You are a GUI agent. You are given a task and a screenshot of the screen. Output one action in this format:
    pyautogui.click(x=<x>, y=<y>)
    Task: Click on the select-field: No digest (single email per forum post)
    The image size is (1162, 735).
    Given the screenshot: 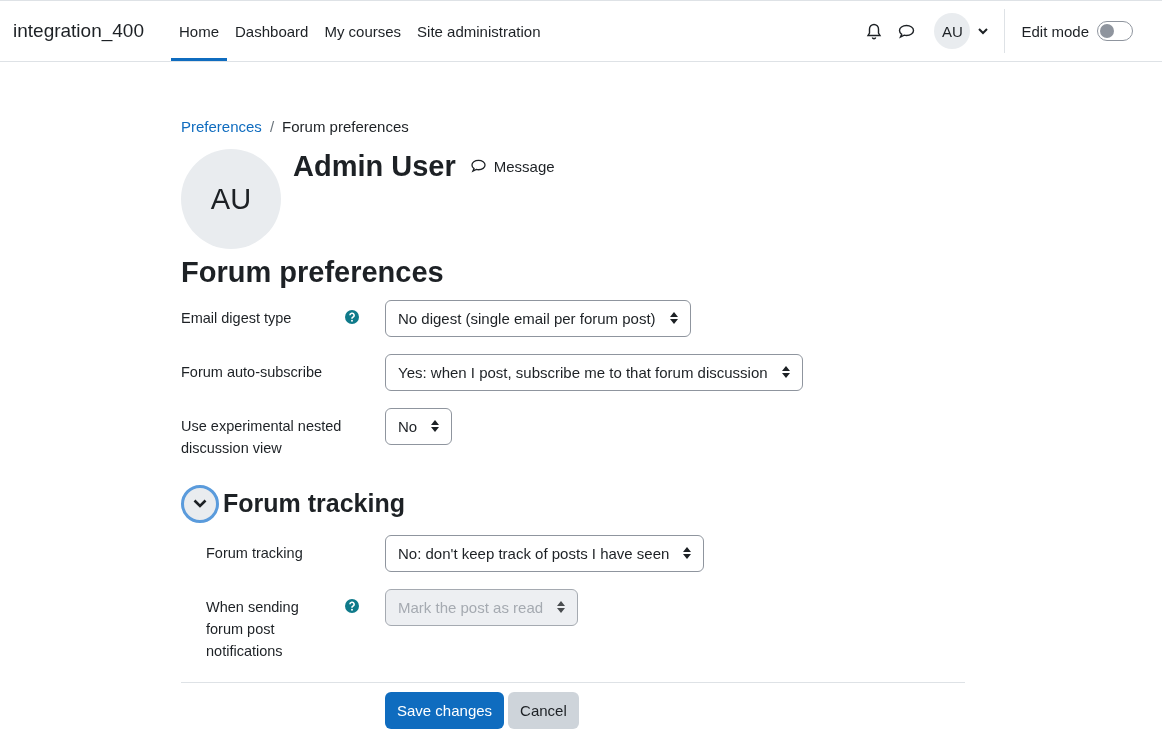 What is the action you would take?
    pyautogui.click(x=538, y=318)
    